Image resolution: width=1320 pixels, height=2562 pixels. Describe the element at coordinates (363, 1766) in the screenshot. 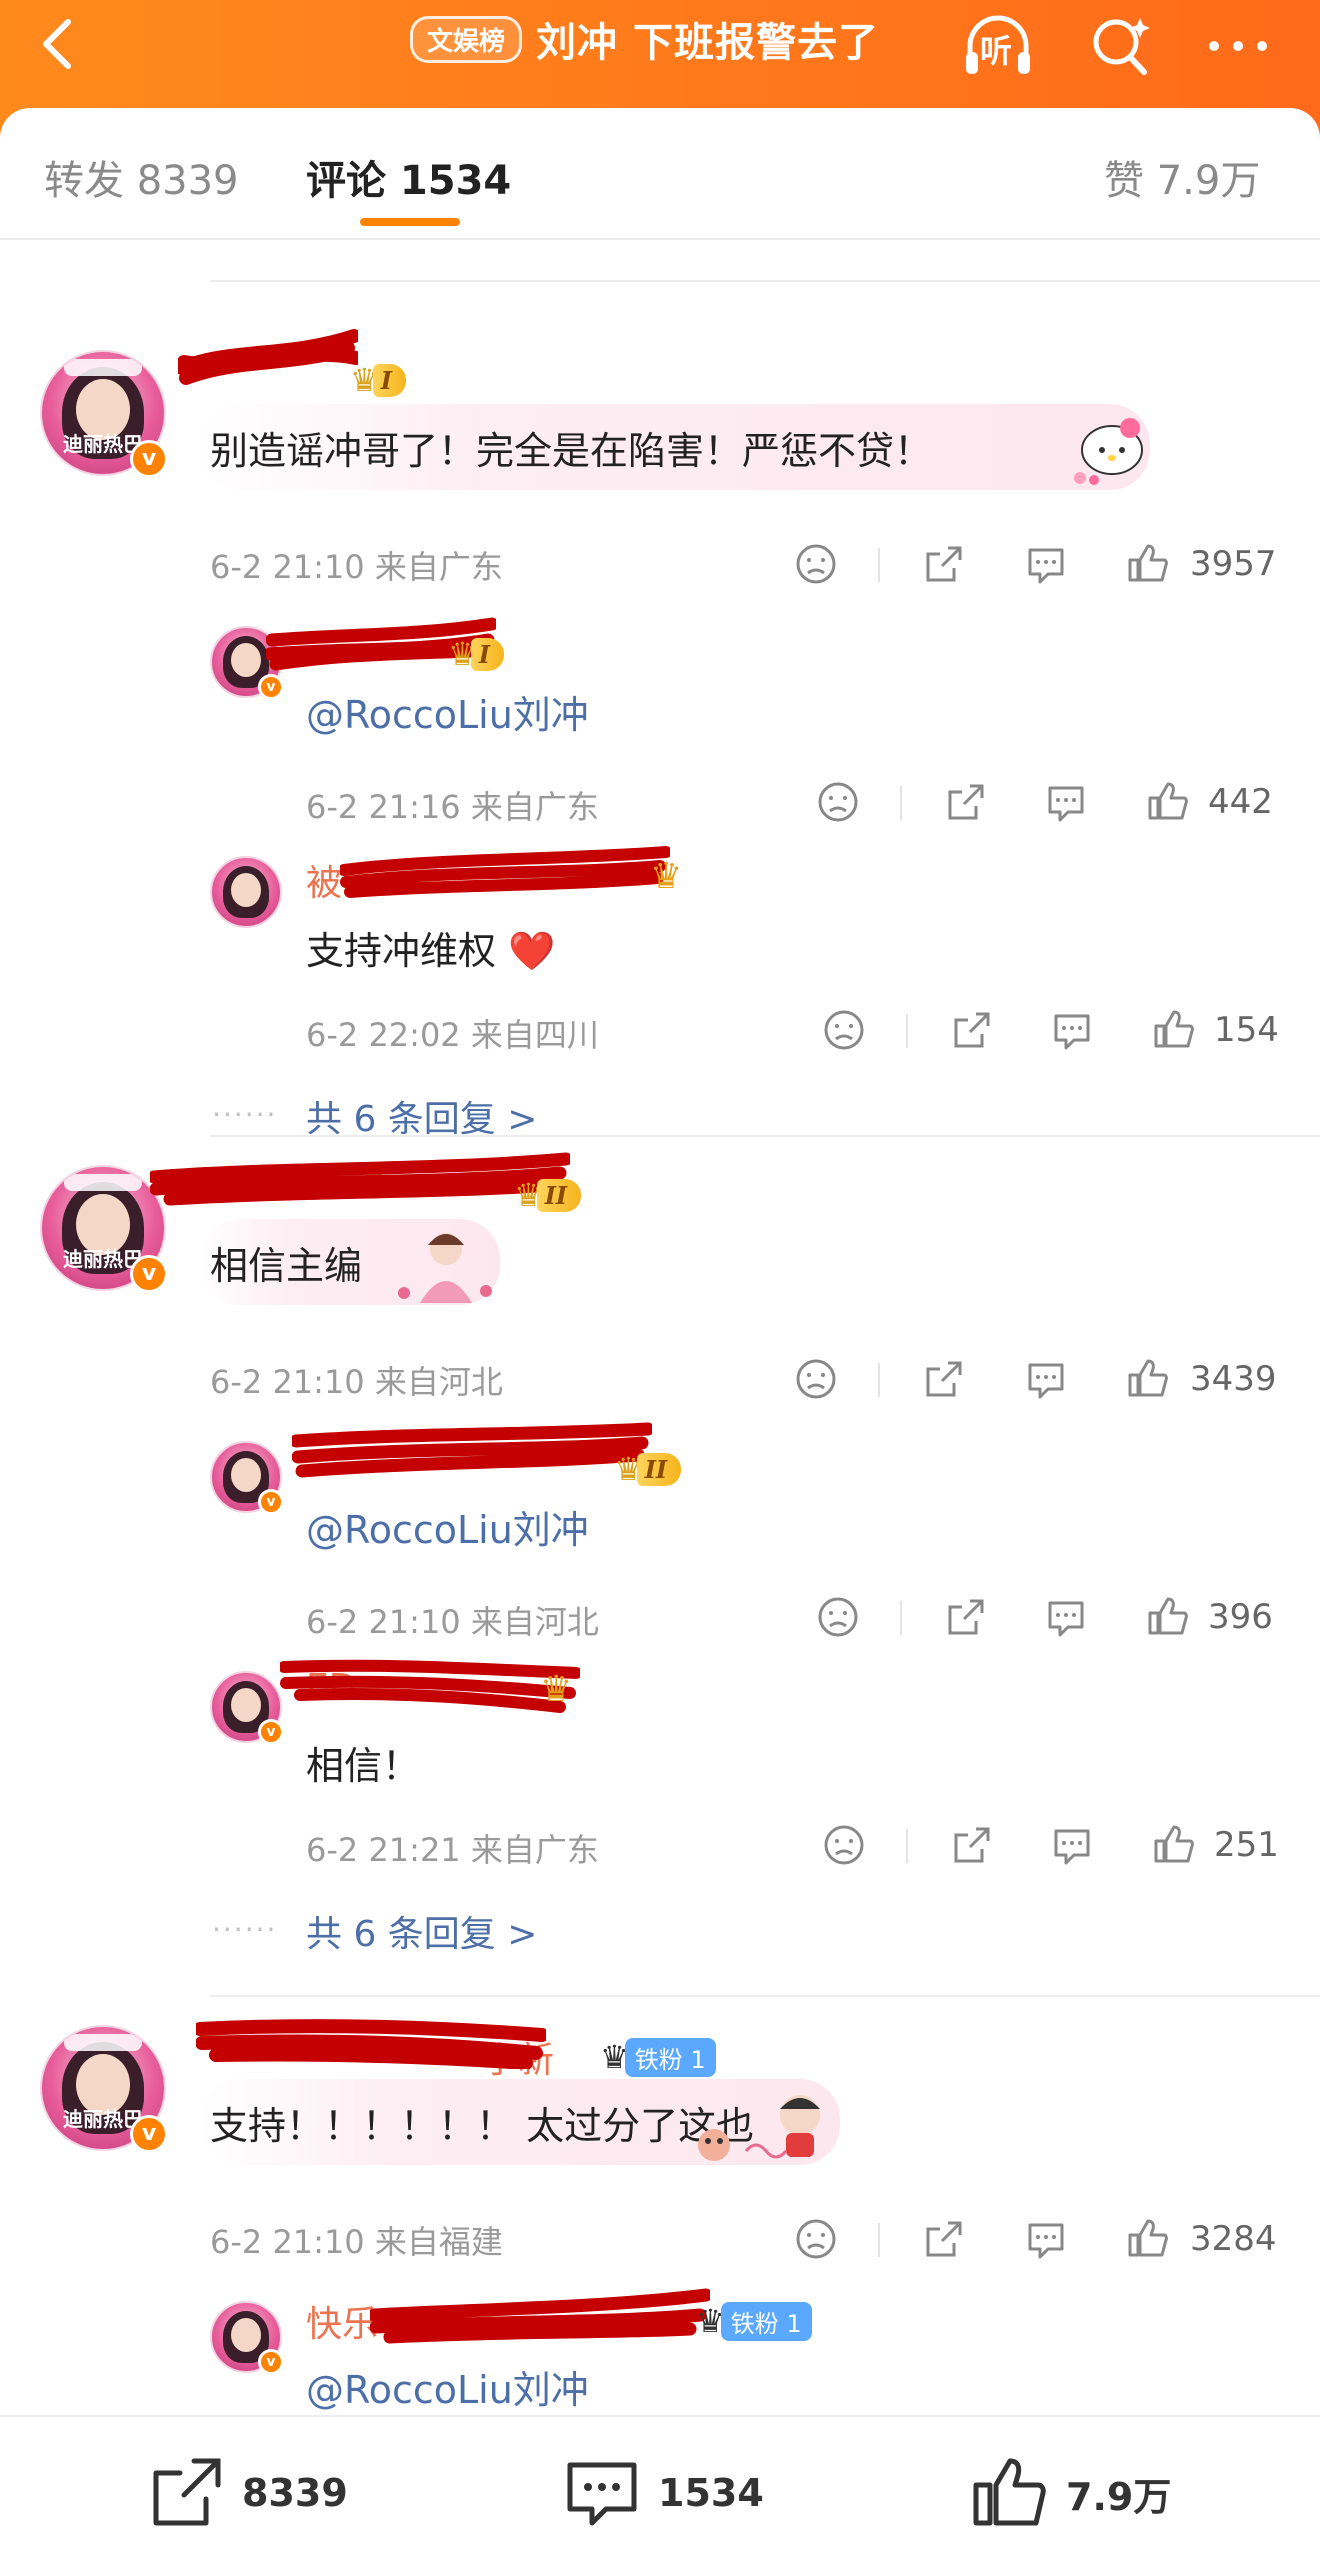

I see `reply-text: 相信！` at that location.